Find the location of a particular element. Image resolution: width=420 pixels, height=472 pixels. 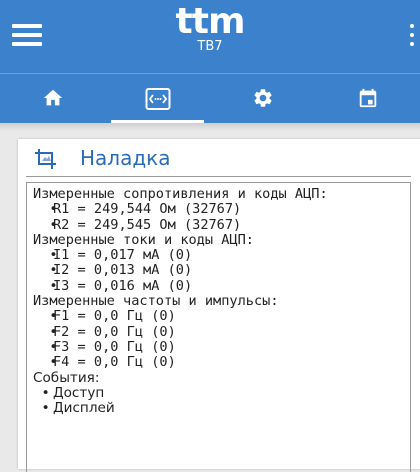

card-title: Наладка is located at coordinates (125, 158).